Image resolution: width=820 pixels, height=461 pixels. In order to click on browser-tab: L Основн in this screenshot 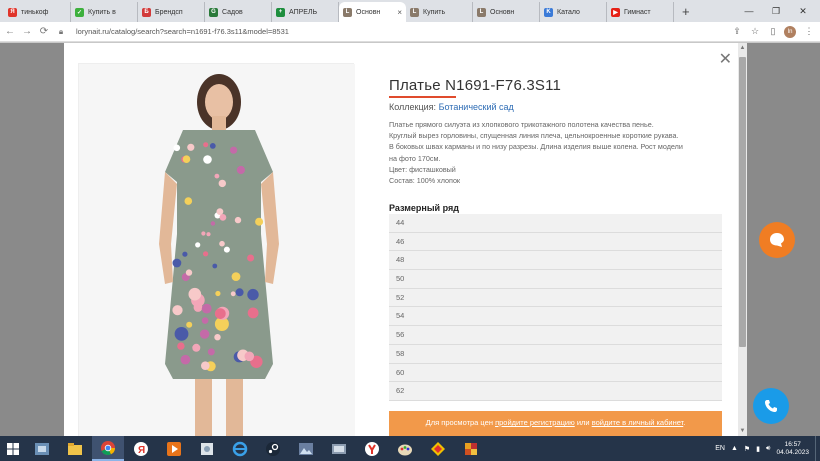, I will do `click(506, 12)`.